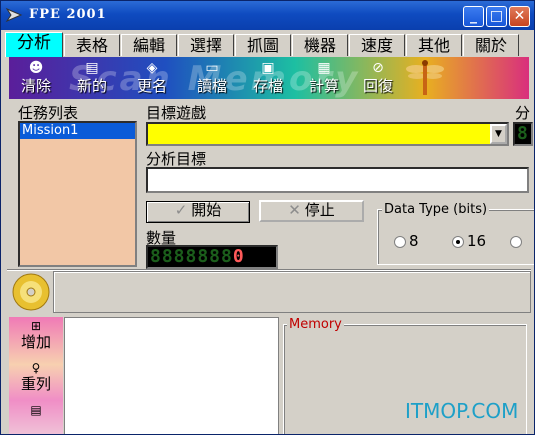 The height and width of the screenshot is (435, 535). I want to click on rename-button: ◈ 更名, so click(152, 79).